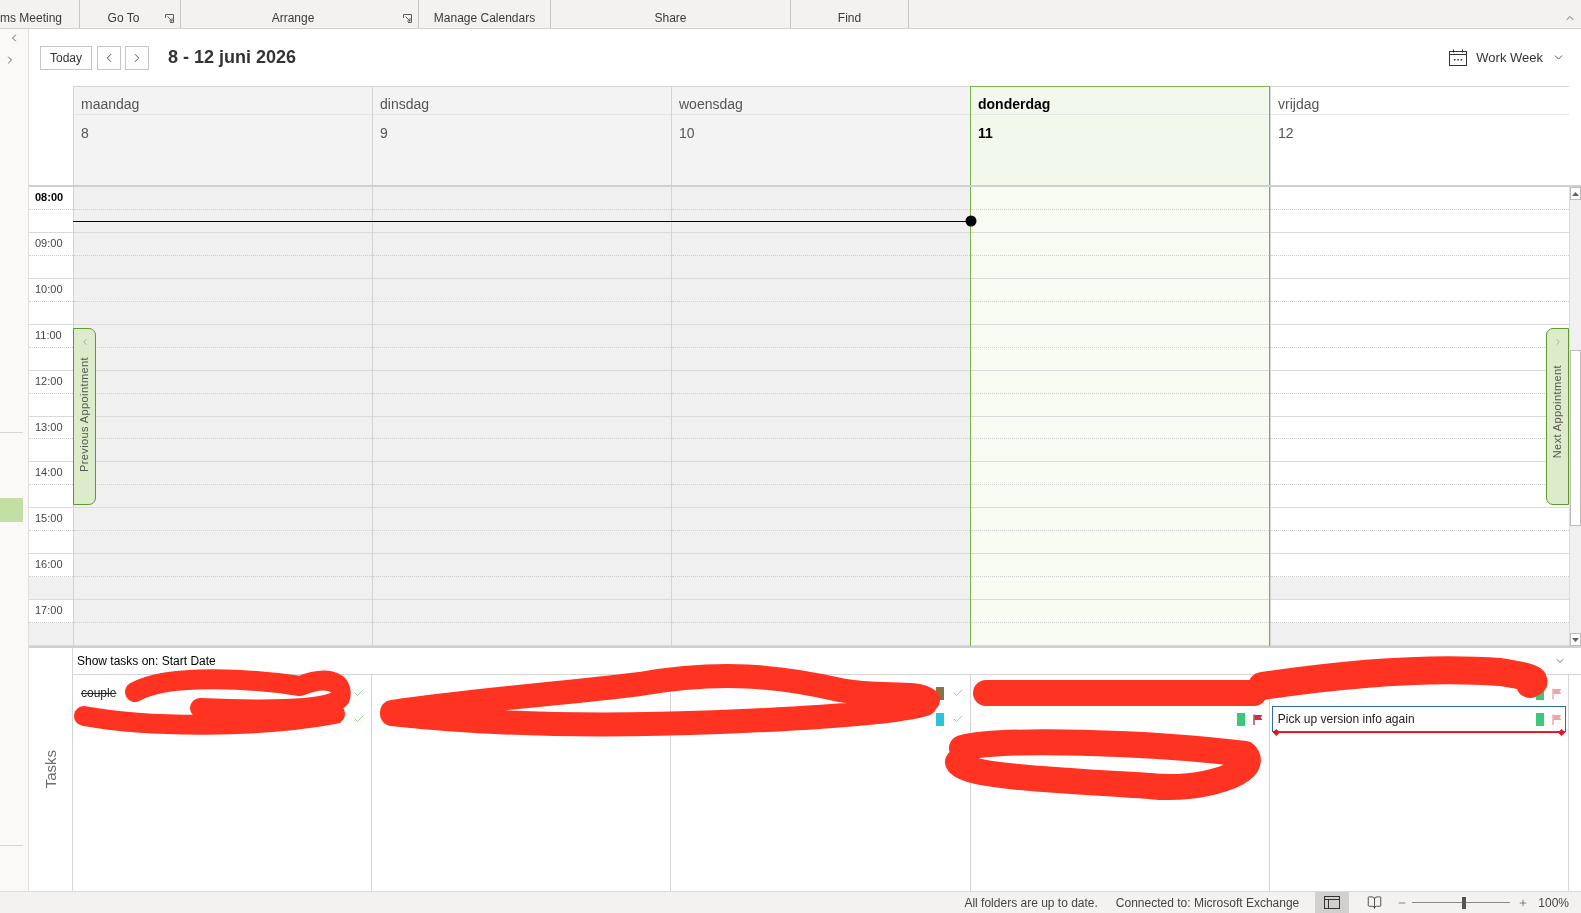 This screenshot has height=913, width=1581. What do you see at coordinates (484, 18) in the screenshot?
I see `ribbon-group-label: Manage Calendars` at bounding box center [484, 18].